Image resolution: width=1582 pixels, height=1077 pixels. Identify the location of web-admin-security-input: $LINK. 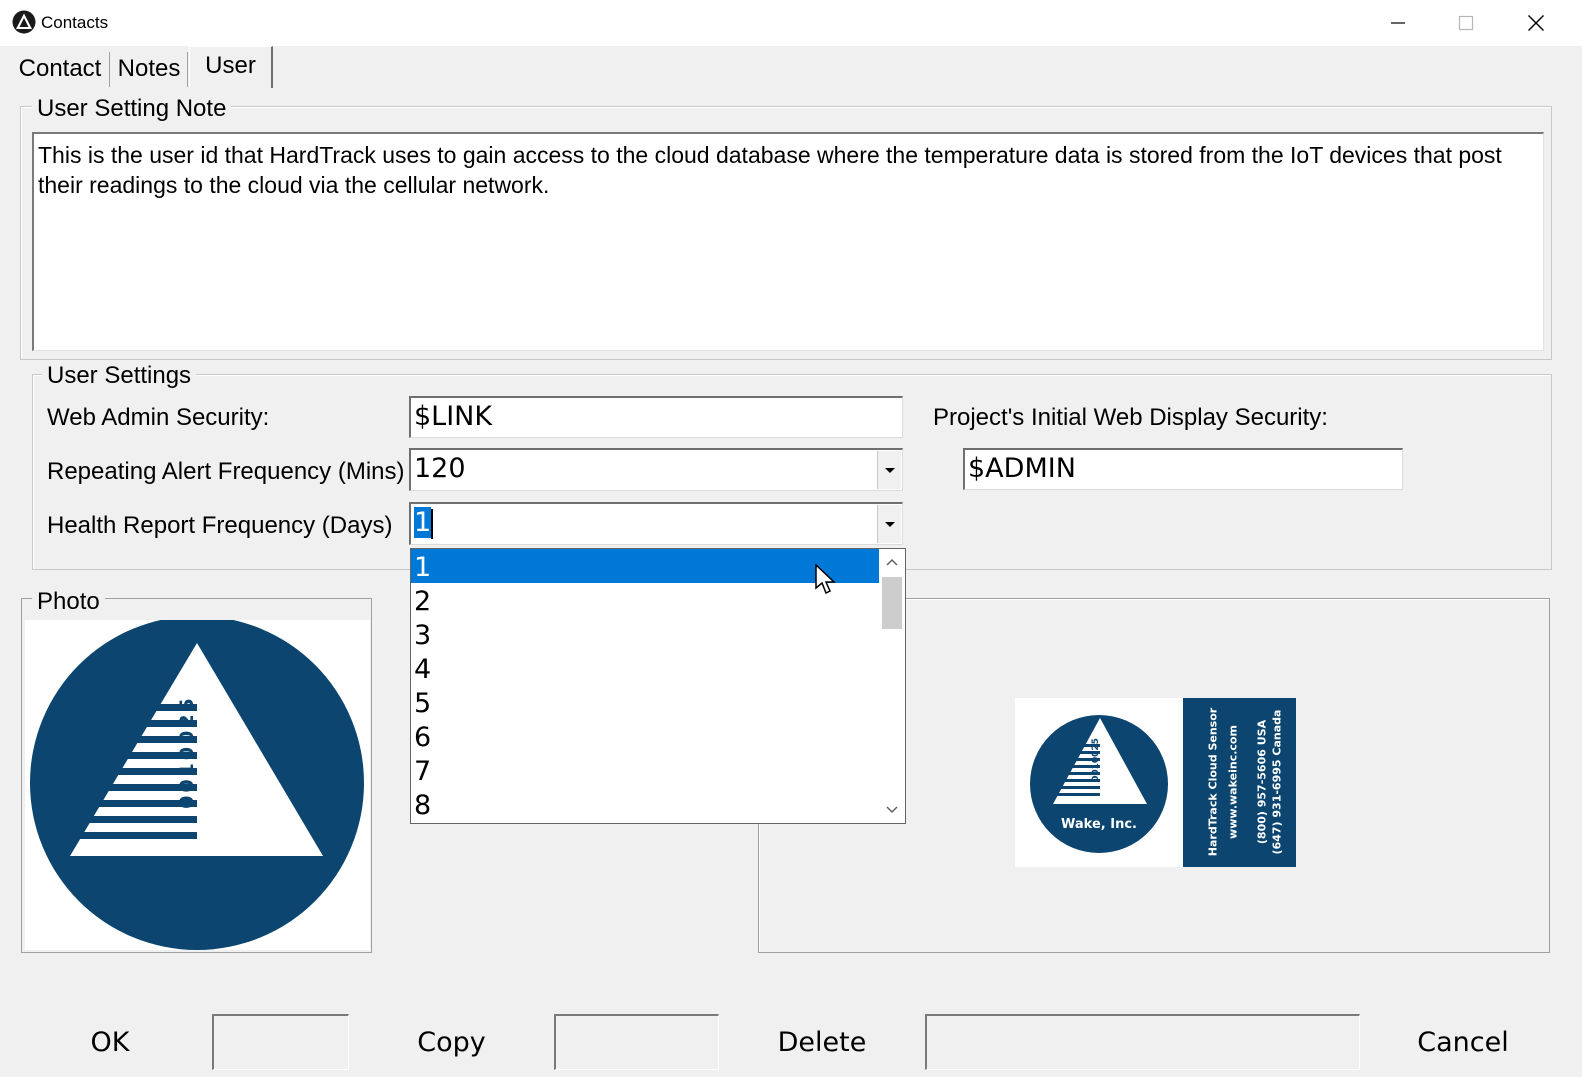
(656, 417).